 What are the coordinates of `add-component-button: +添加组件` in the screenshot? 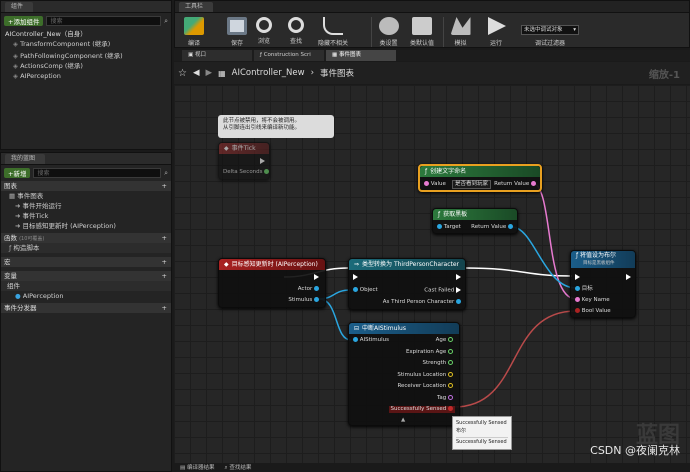 It's located at (24, 21).